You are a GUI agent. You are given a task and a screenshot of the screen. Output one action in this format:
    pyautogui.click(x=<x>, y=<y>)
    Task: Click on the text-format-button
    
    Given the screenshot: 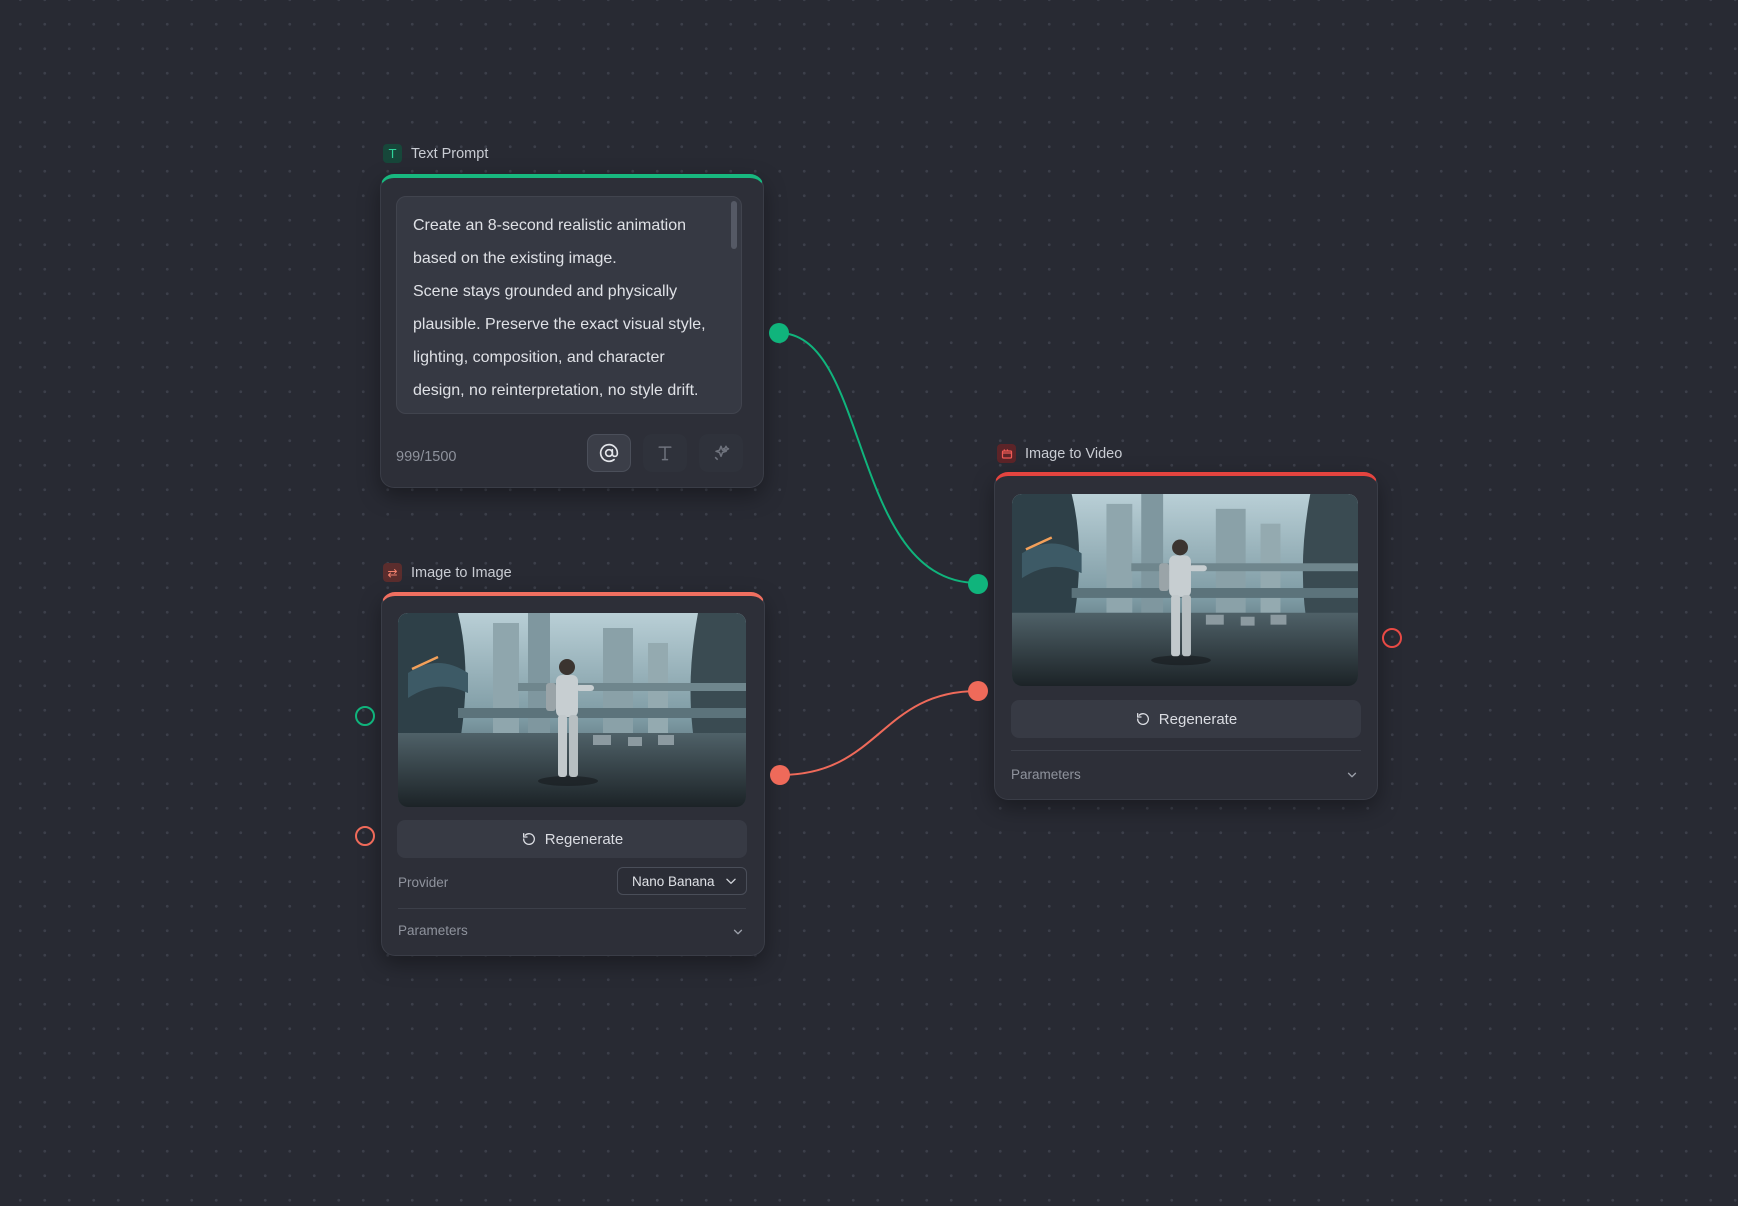 What is the action you would take?
    pyautogui.click(x=665, y=453)
    